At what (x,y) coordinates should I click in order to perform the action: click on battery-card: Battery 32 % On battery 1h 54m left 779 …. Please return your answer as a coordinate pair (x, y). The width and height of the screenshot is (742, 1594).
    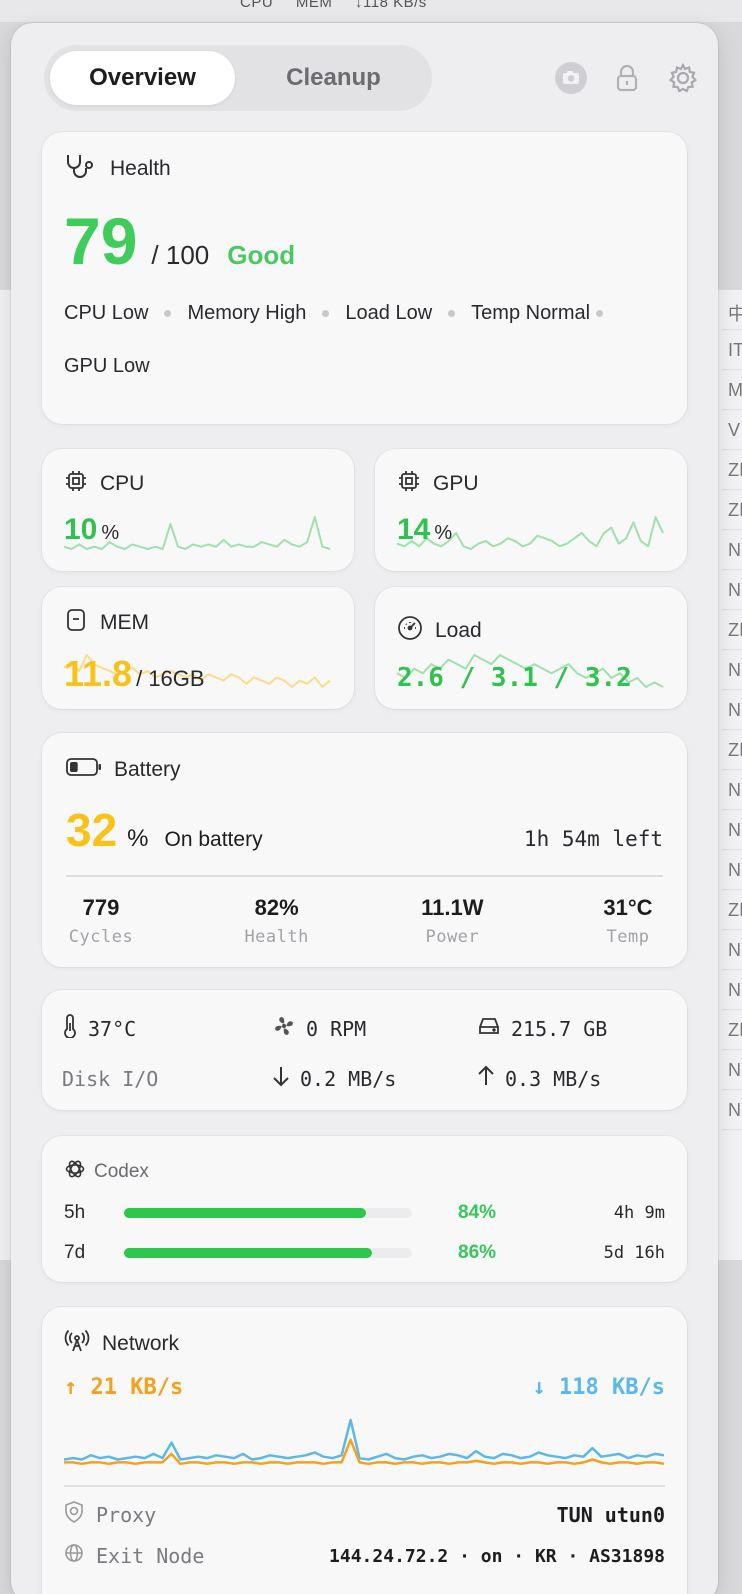
    Looking at the image, I should click on (364, 850).